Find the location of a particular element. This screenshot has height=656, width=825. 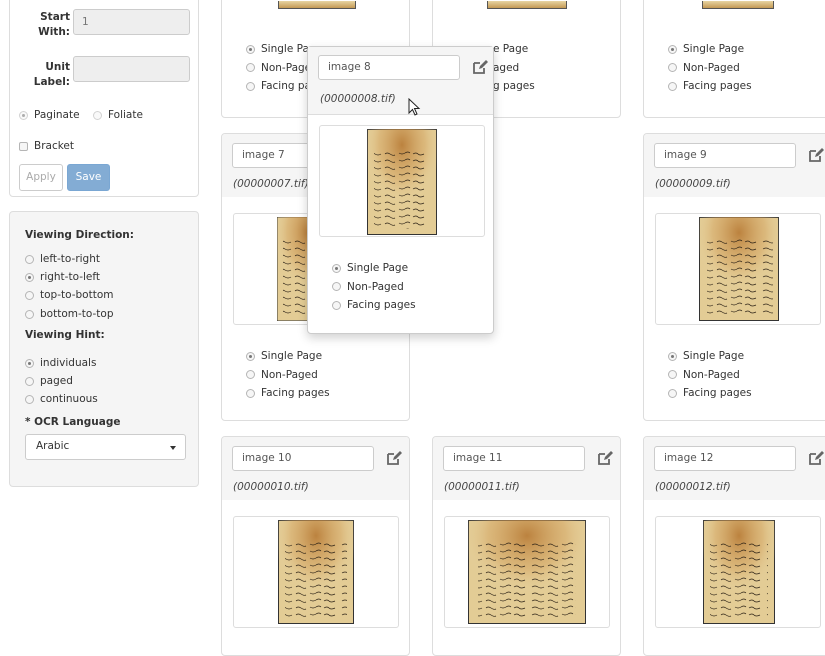

hint-option-individuals: individuals is located at coordinates (60, 363).